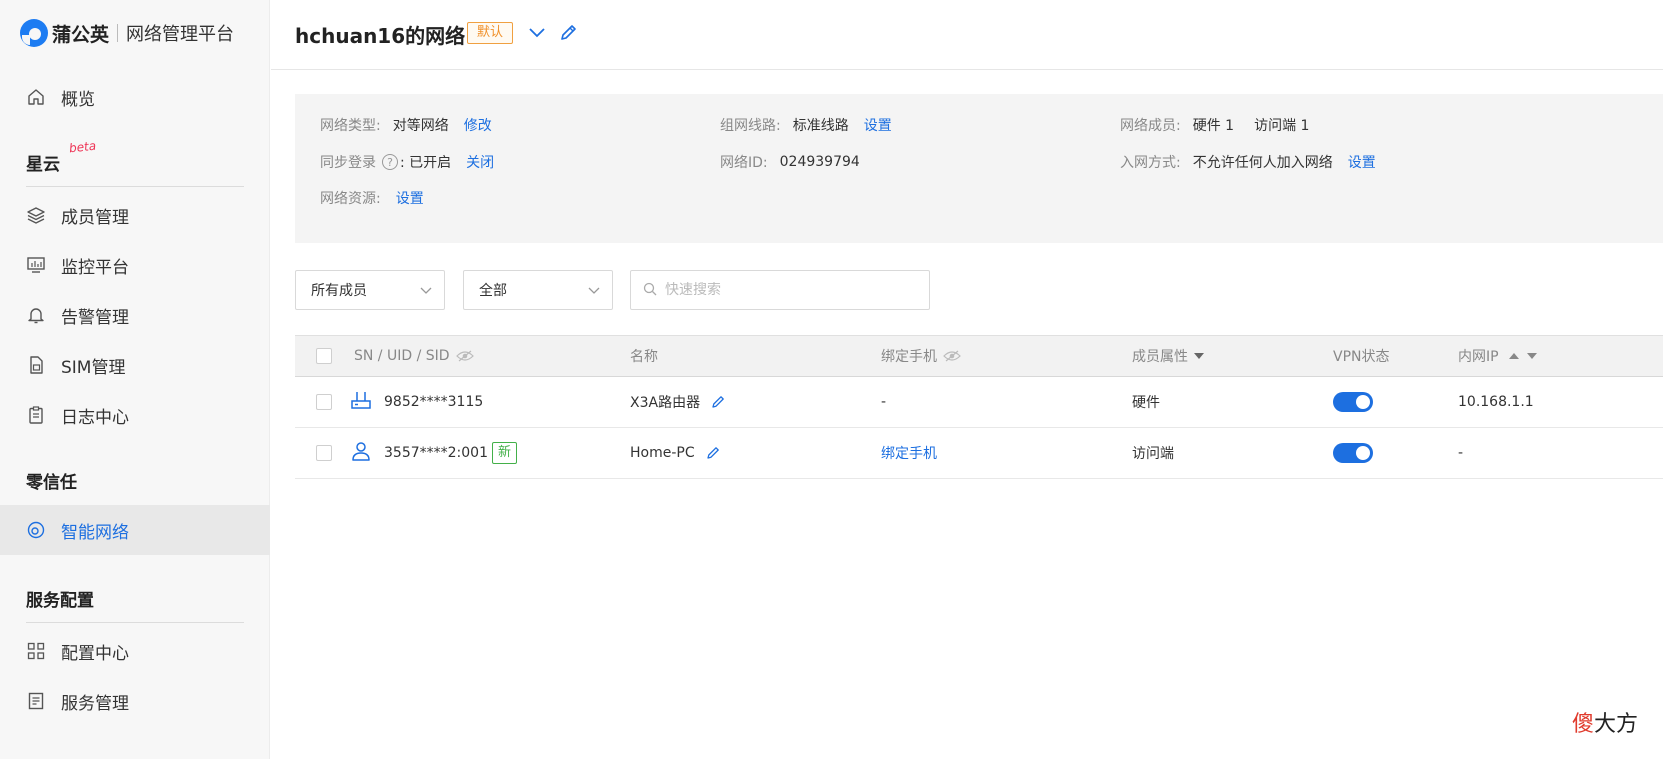 The width and height of the screenshot is (1663, 759). What do you see at coordinates (51, 483) in the screenshot?
I see `section-title-zero-trust: 零信任` at bounding box center [51, 483].